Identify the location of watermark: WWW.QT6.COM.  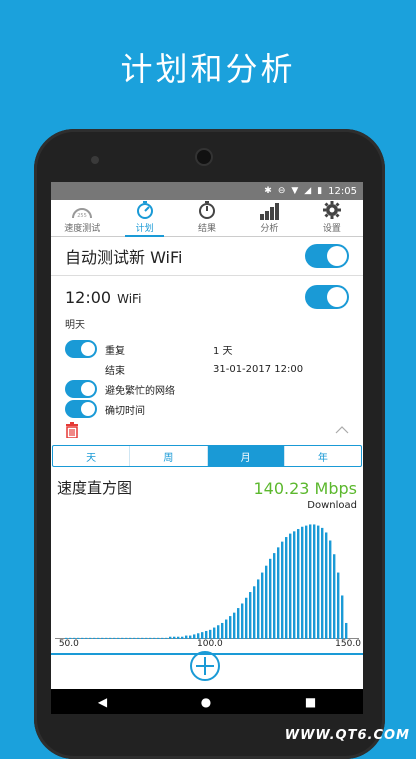
(347, 735).